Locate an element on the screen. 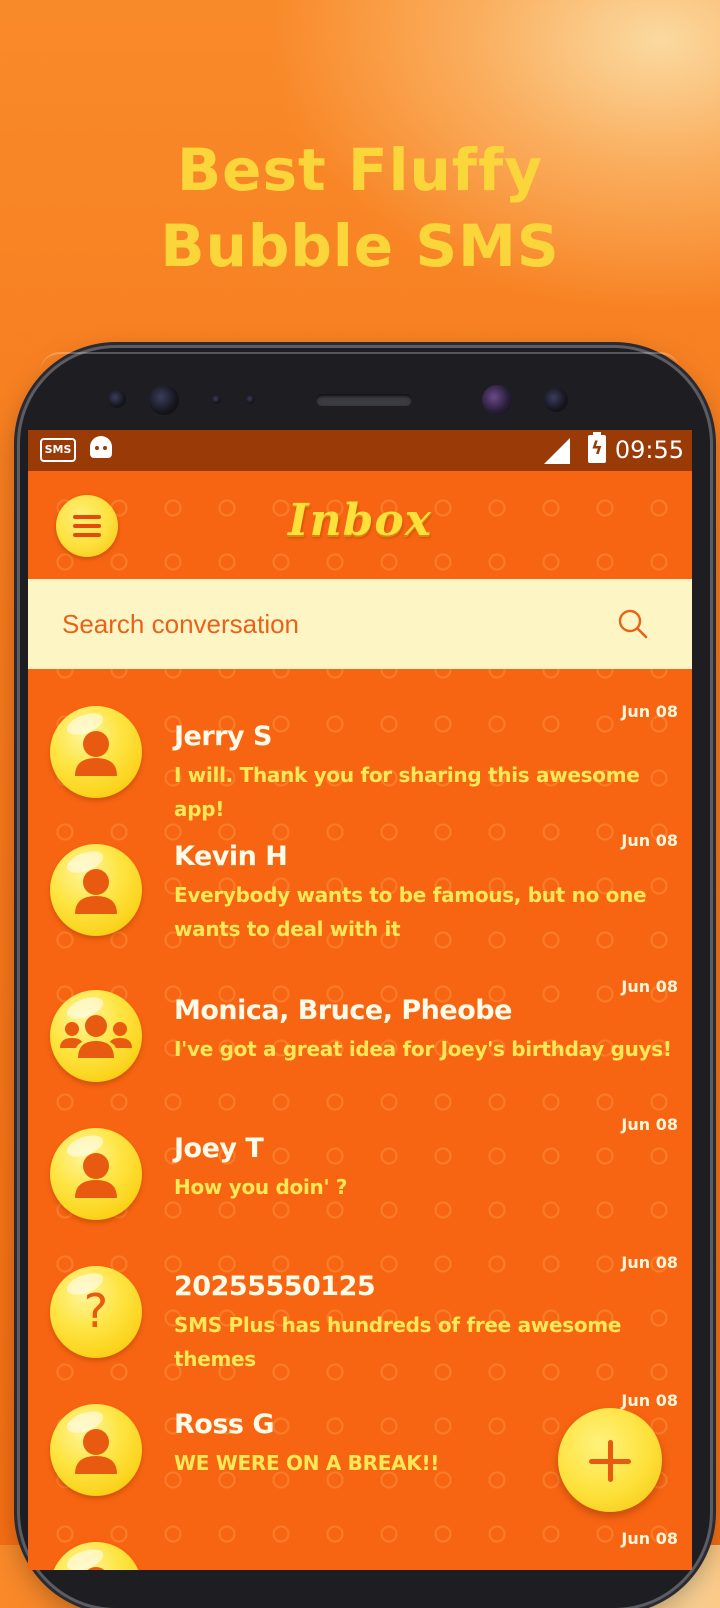  conversation-row: Jun 08 is located at coordinates (360, 1537).